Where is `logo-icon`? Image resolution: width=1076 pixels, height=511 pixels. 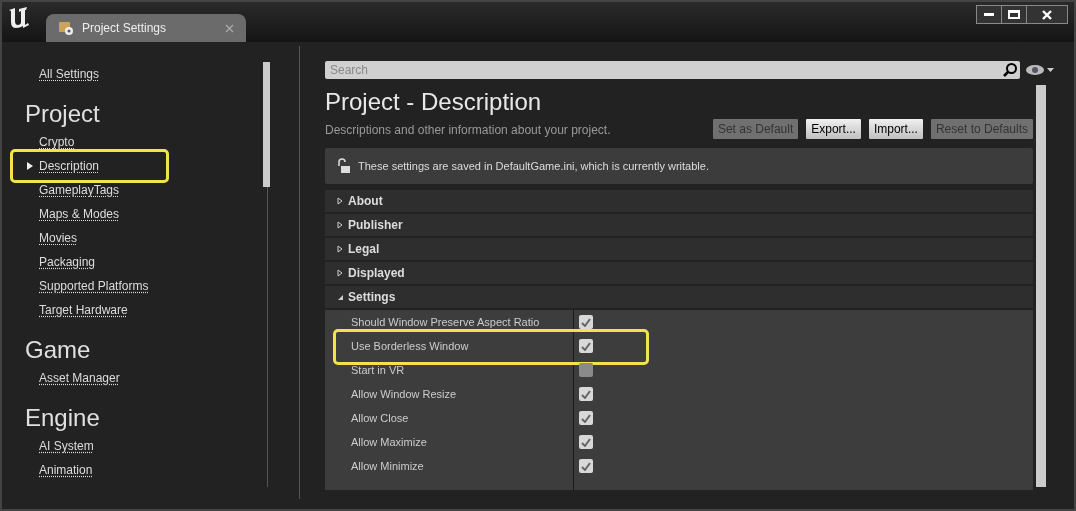 logo-icon is located at coordinates (19, 18).